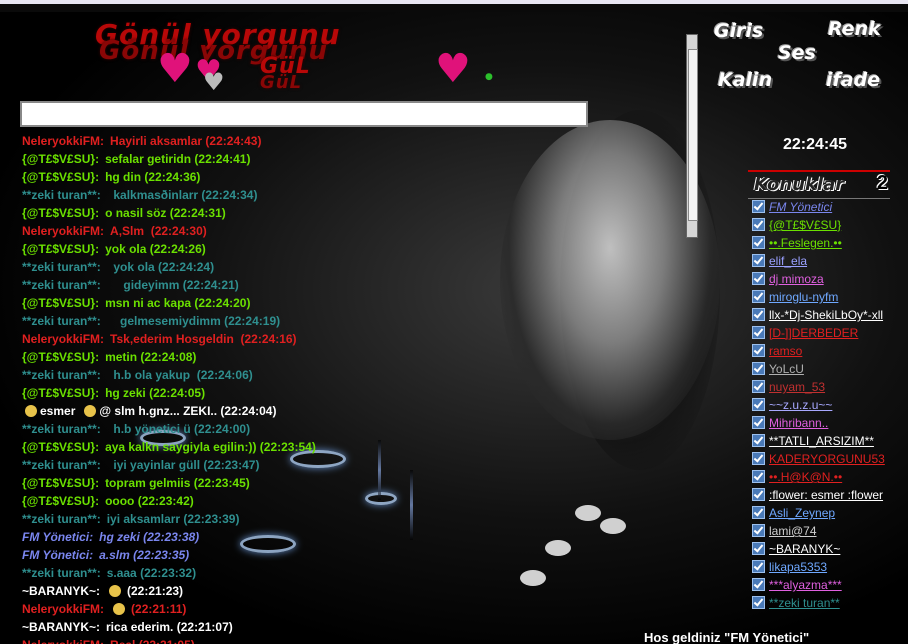 The width and height of the screenshot is (908, 644). Describe the element at coordinates (805, 477) in the screenshot. I see `user-name: ••.H@K@N.••` at that location.